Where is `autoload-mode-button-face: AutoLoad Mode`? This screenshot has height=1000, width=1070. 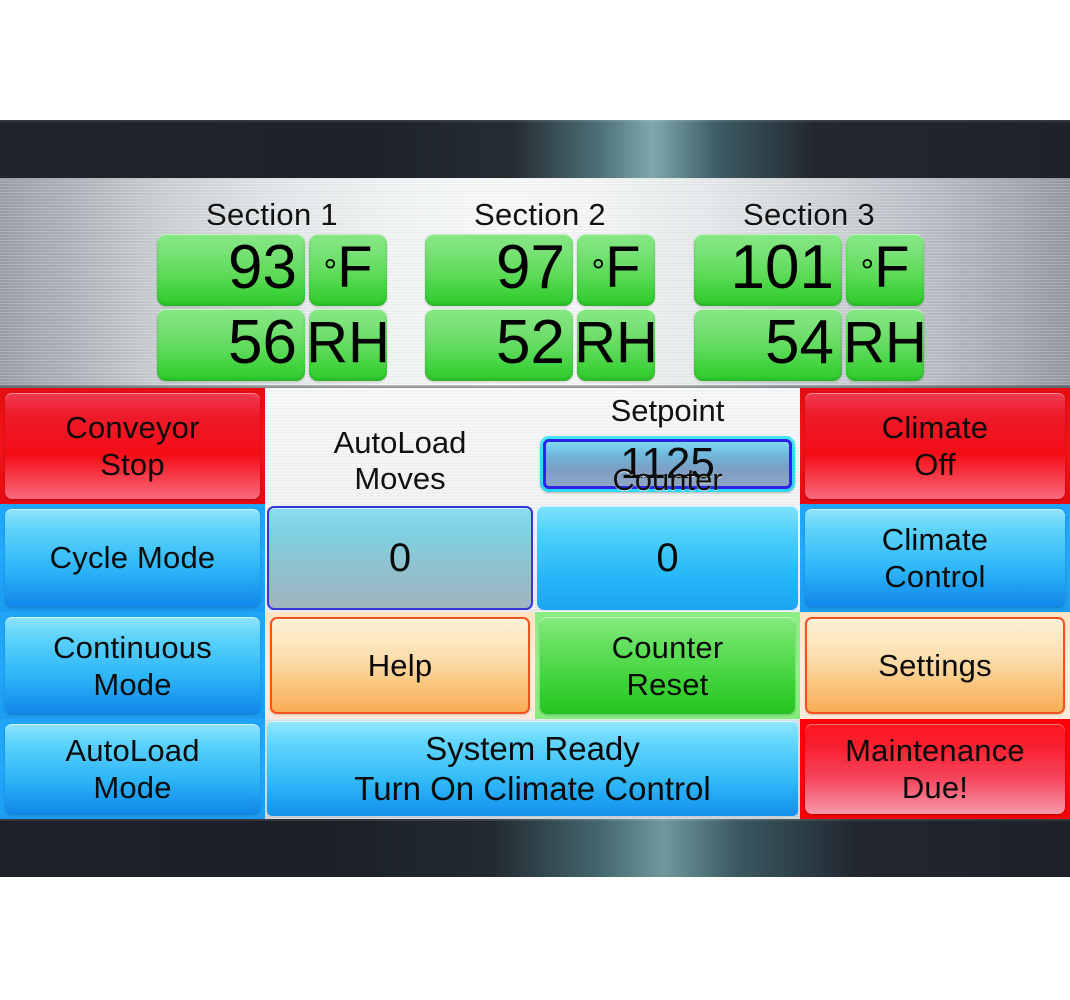 autoload-mode-button-face: AutoLoad Mode is located at coordinates (132, 769).